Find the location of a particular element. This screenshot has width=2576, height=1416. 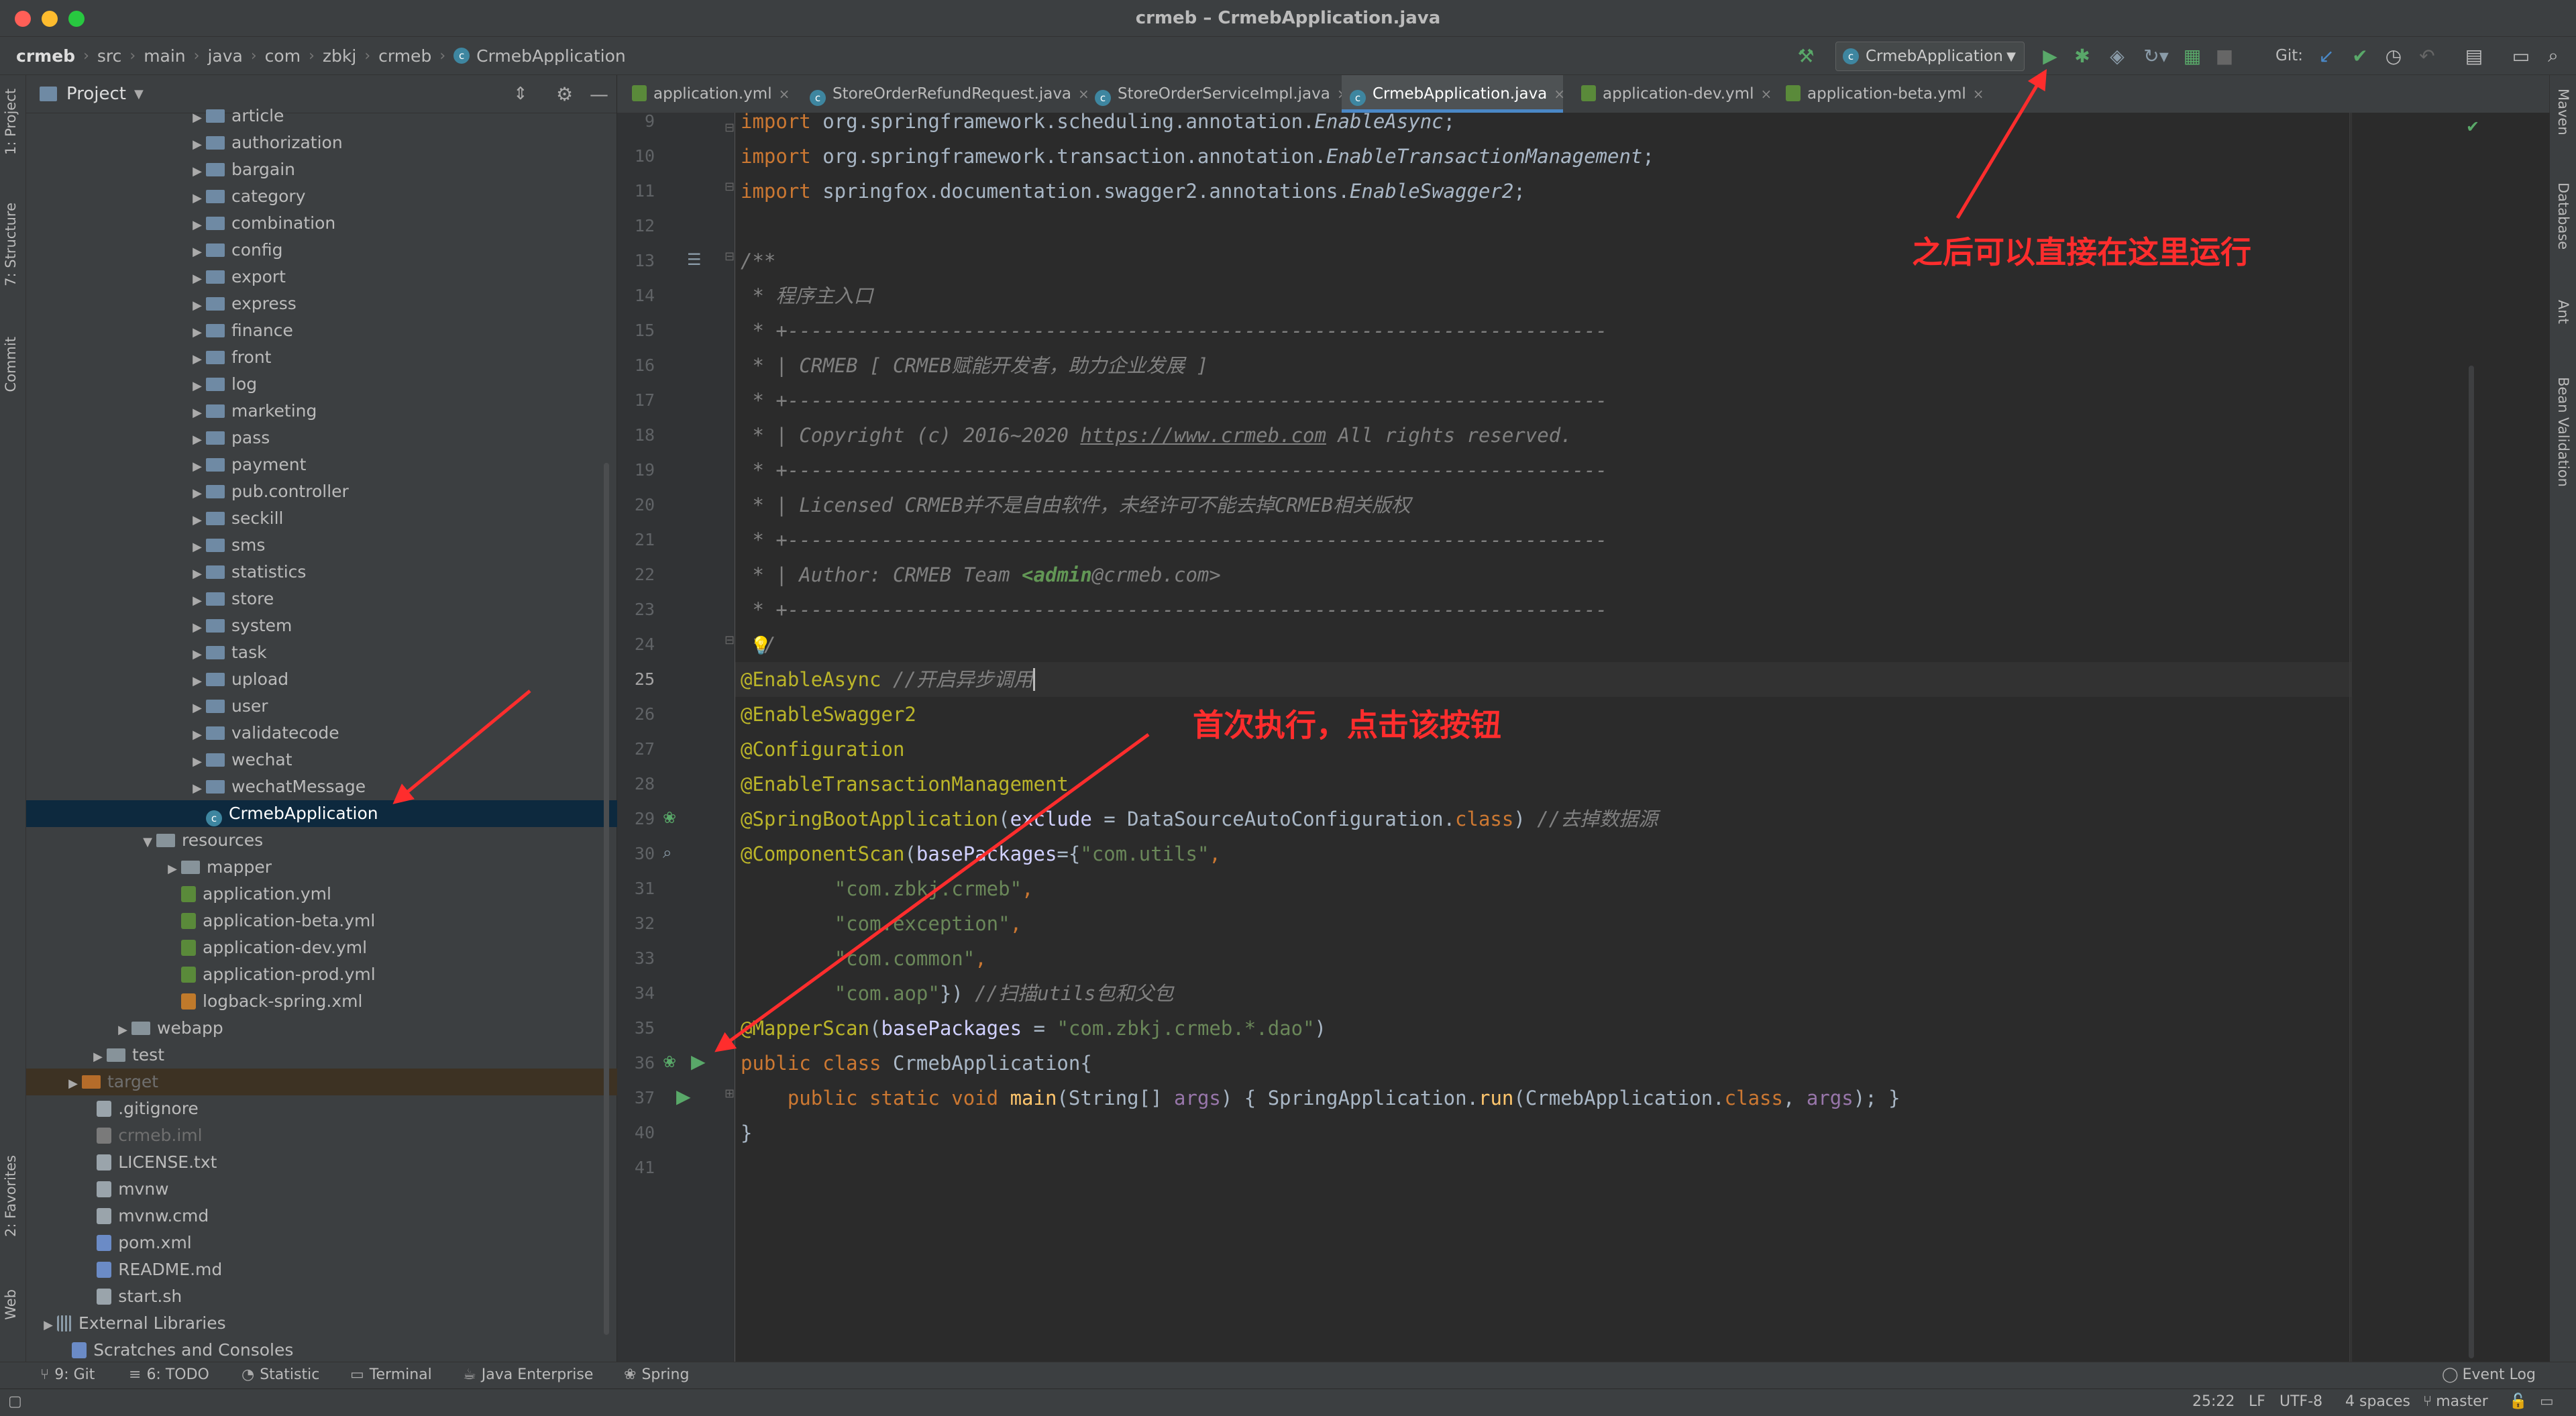

tree-item: mvnw.cmd is located at coordinates (344, 1216).